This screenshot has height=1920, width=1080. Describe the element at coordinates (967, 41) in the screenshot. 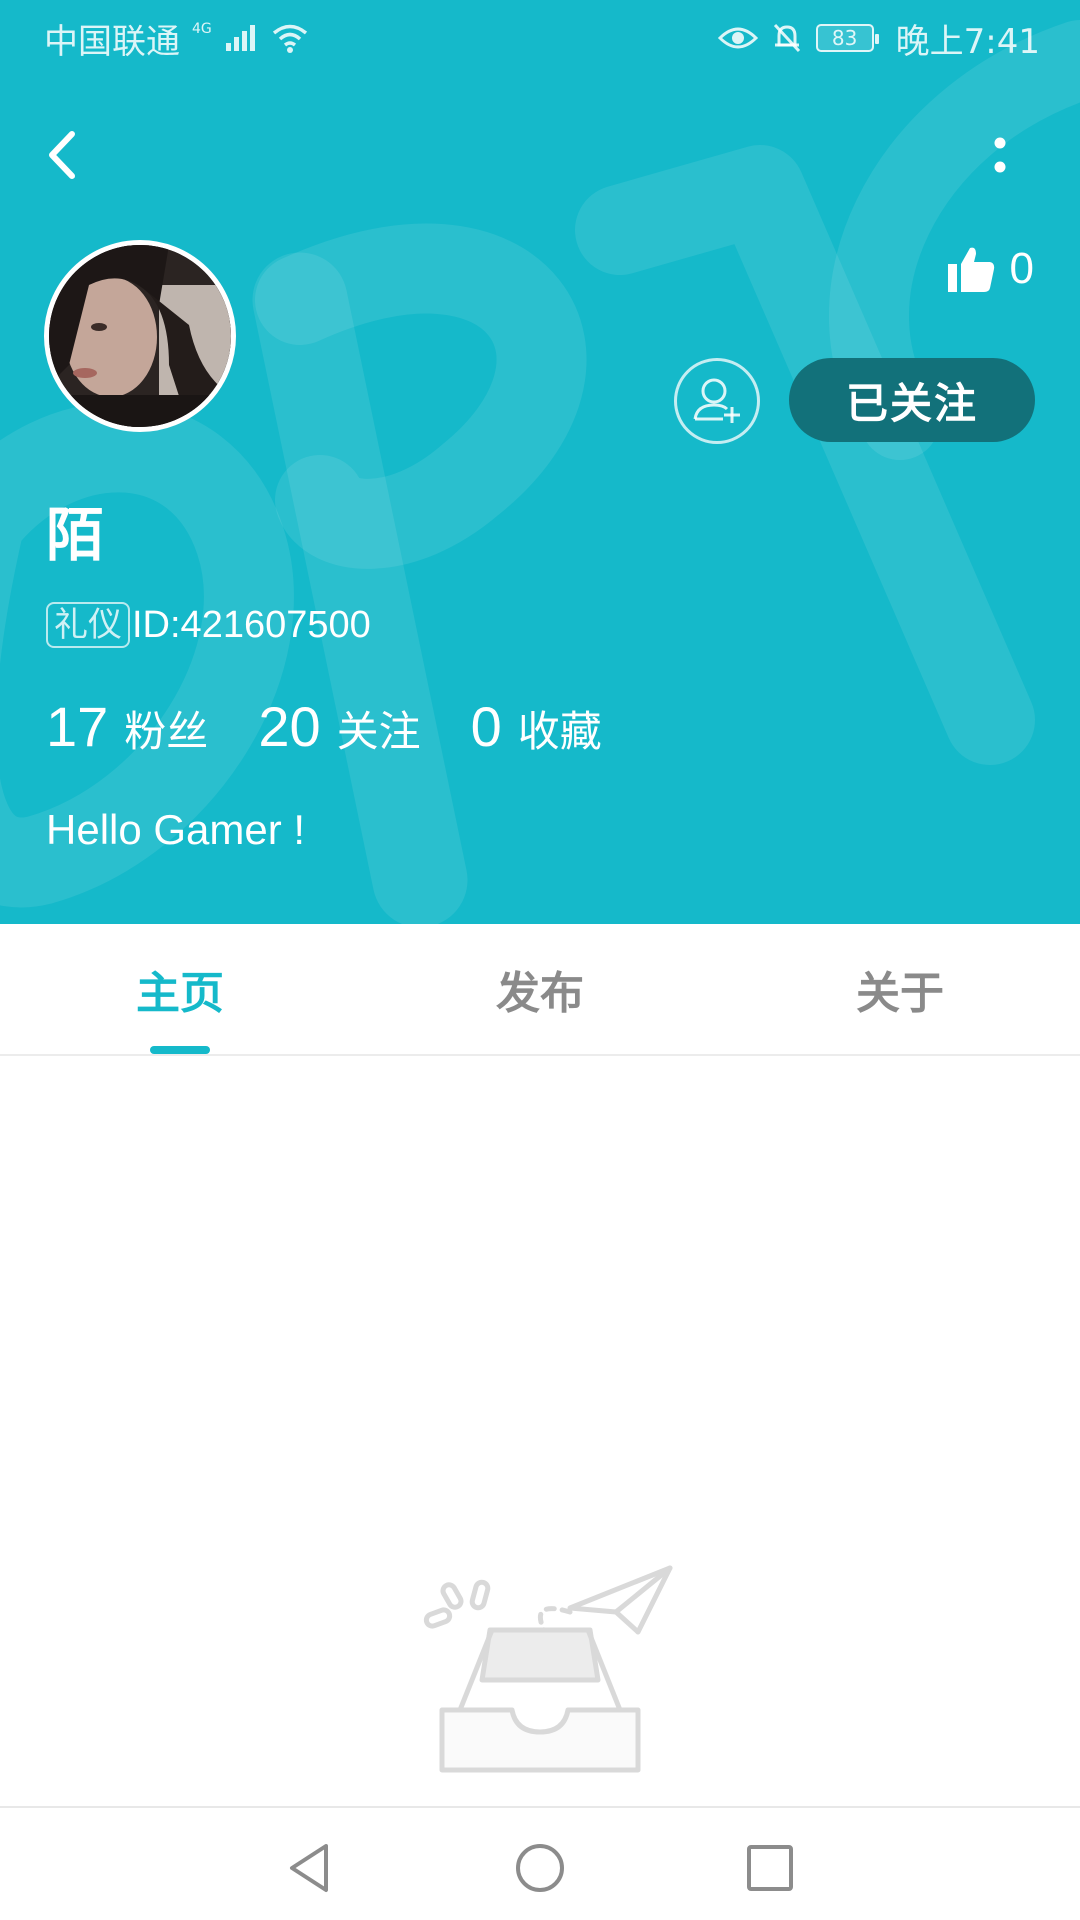

I see `clock: 晚上7:41` at that location.